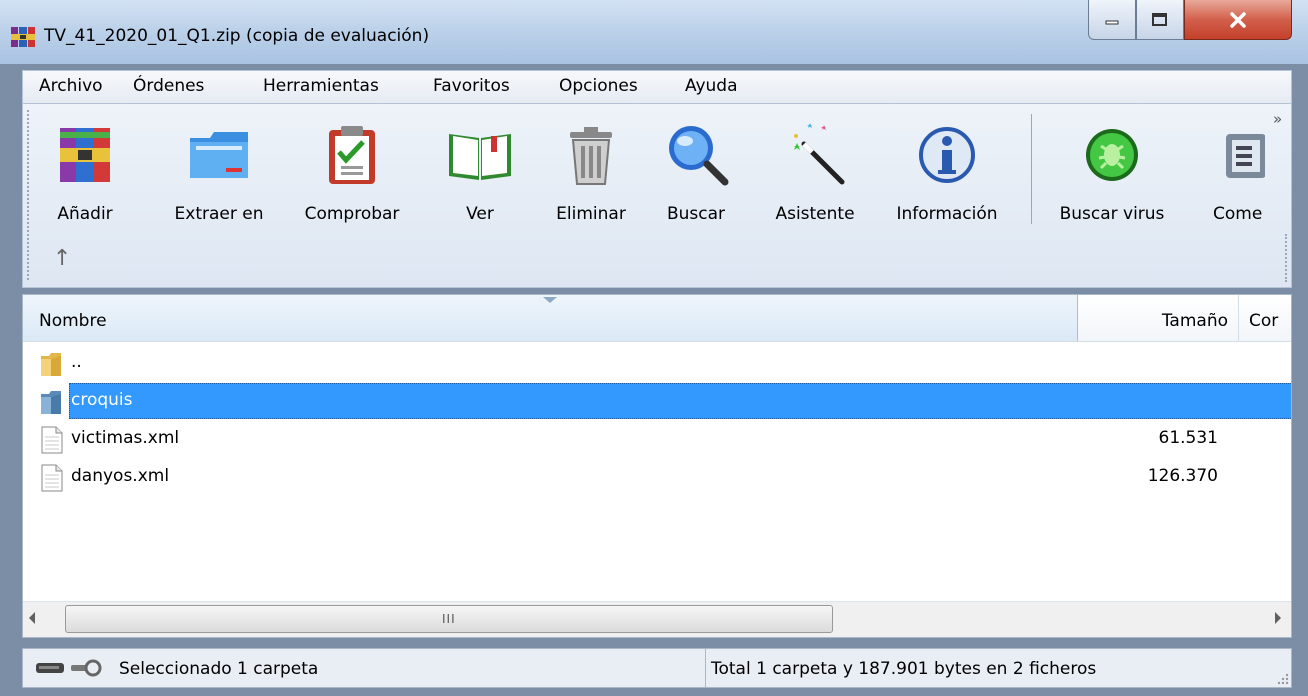 Image resolution: width=1308 pixels, height=696 pixels. I want to click on list-item-size: 126.370, so click(1182, 476).